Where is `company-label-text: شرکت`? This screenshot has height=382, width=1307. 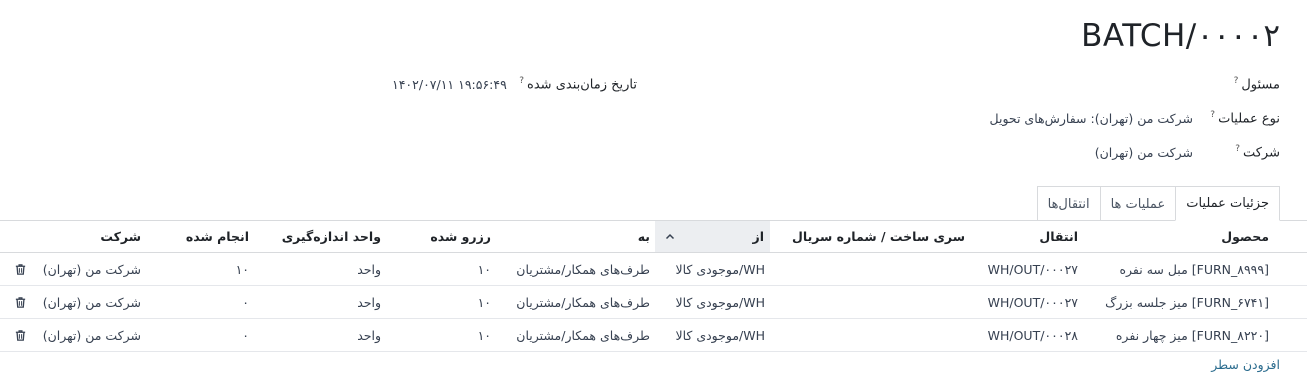 company-label-text: شرکت is located at coordinates (1261, 153).